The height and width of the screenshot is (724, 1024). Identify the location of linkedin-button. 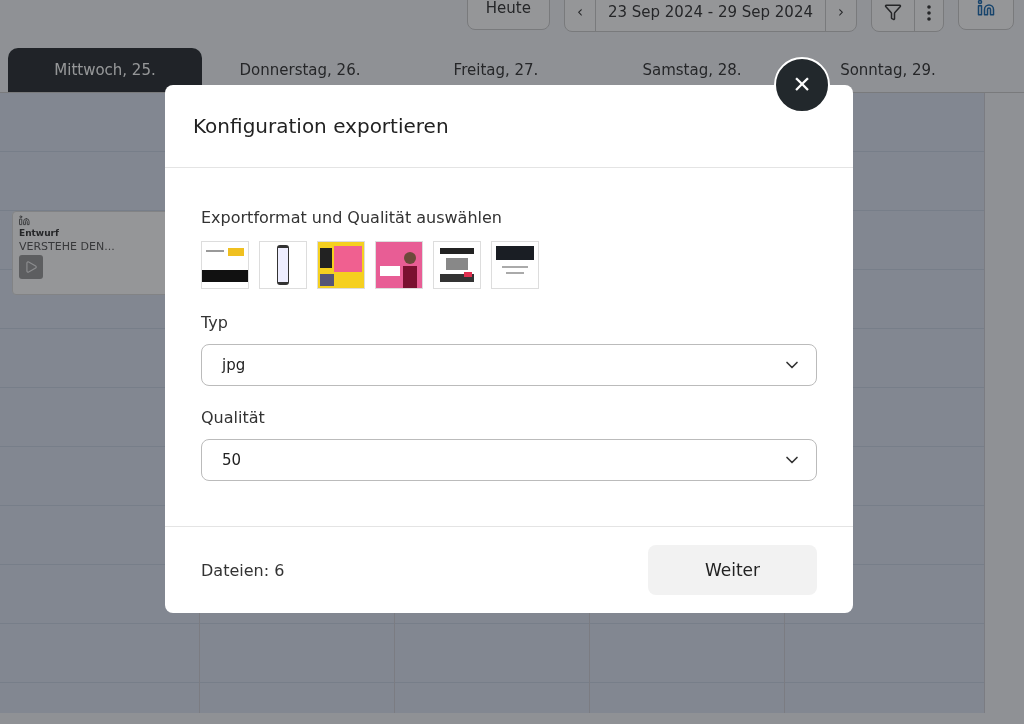
(986, 15).